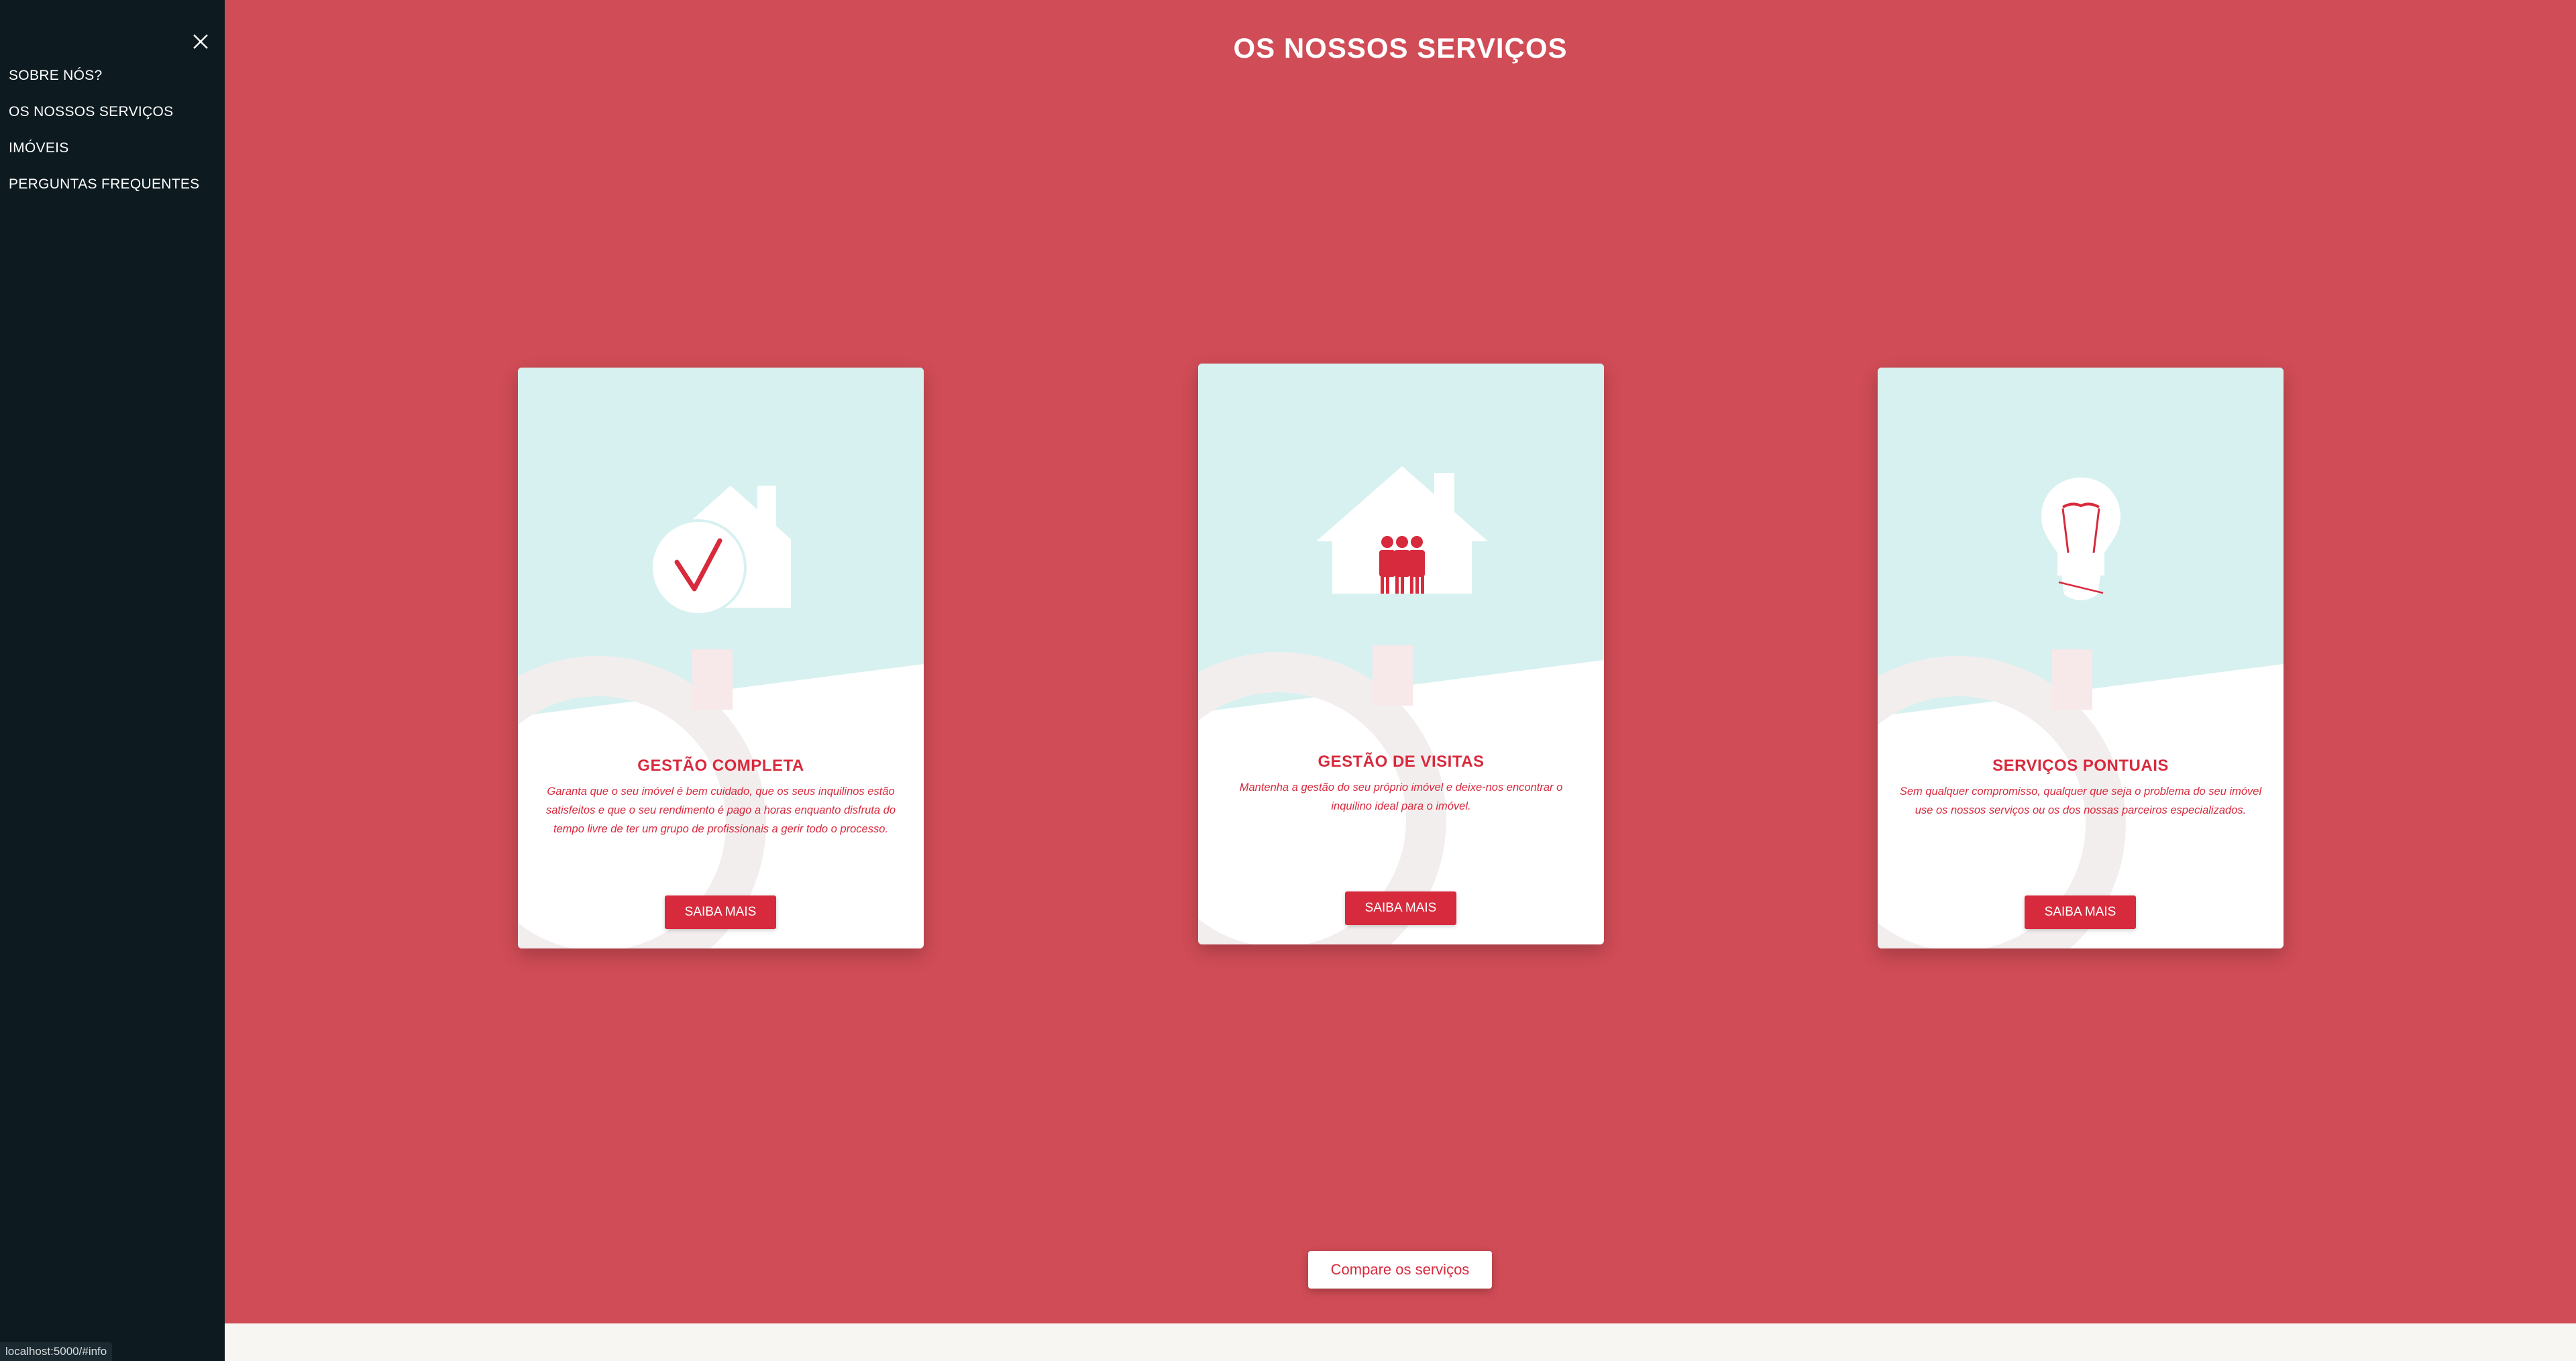 The image size is (2576, 1361). What do you see at coordinates (1400, 1270) in the screenshot?
I see `compare-services-button: Compare os serviços` at bounding box center [1400, 1270].